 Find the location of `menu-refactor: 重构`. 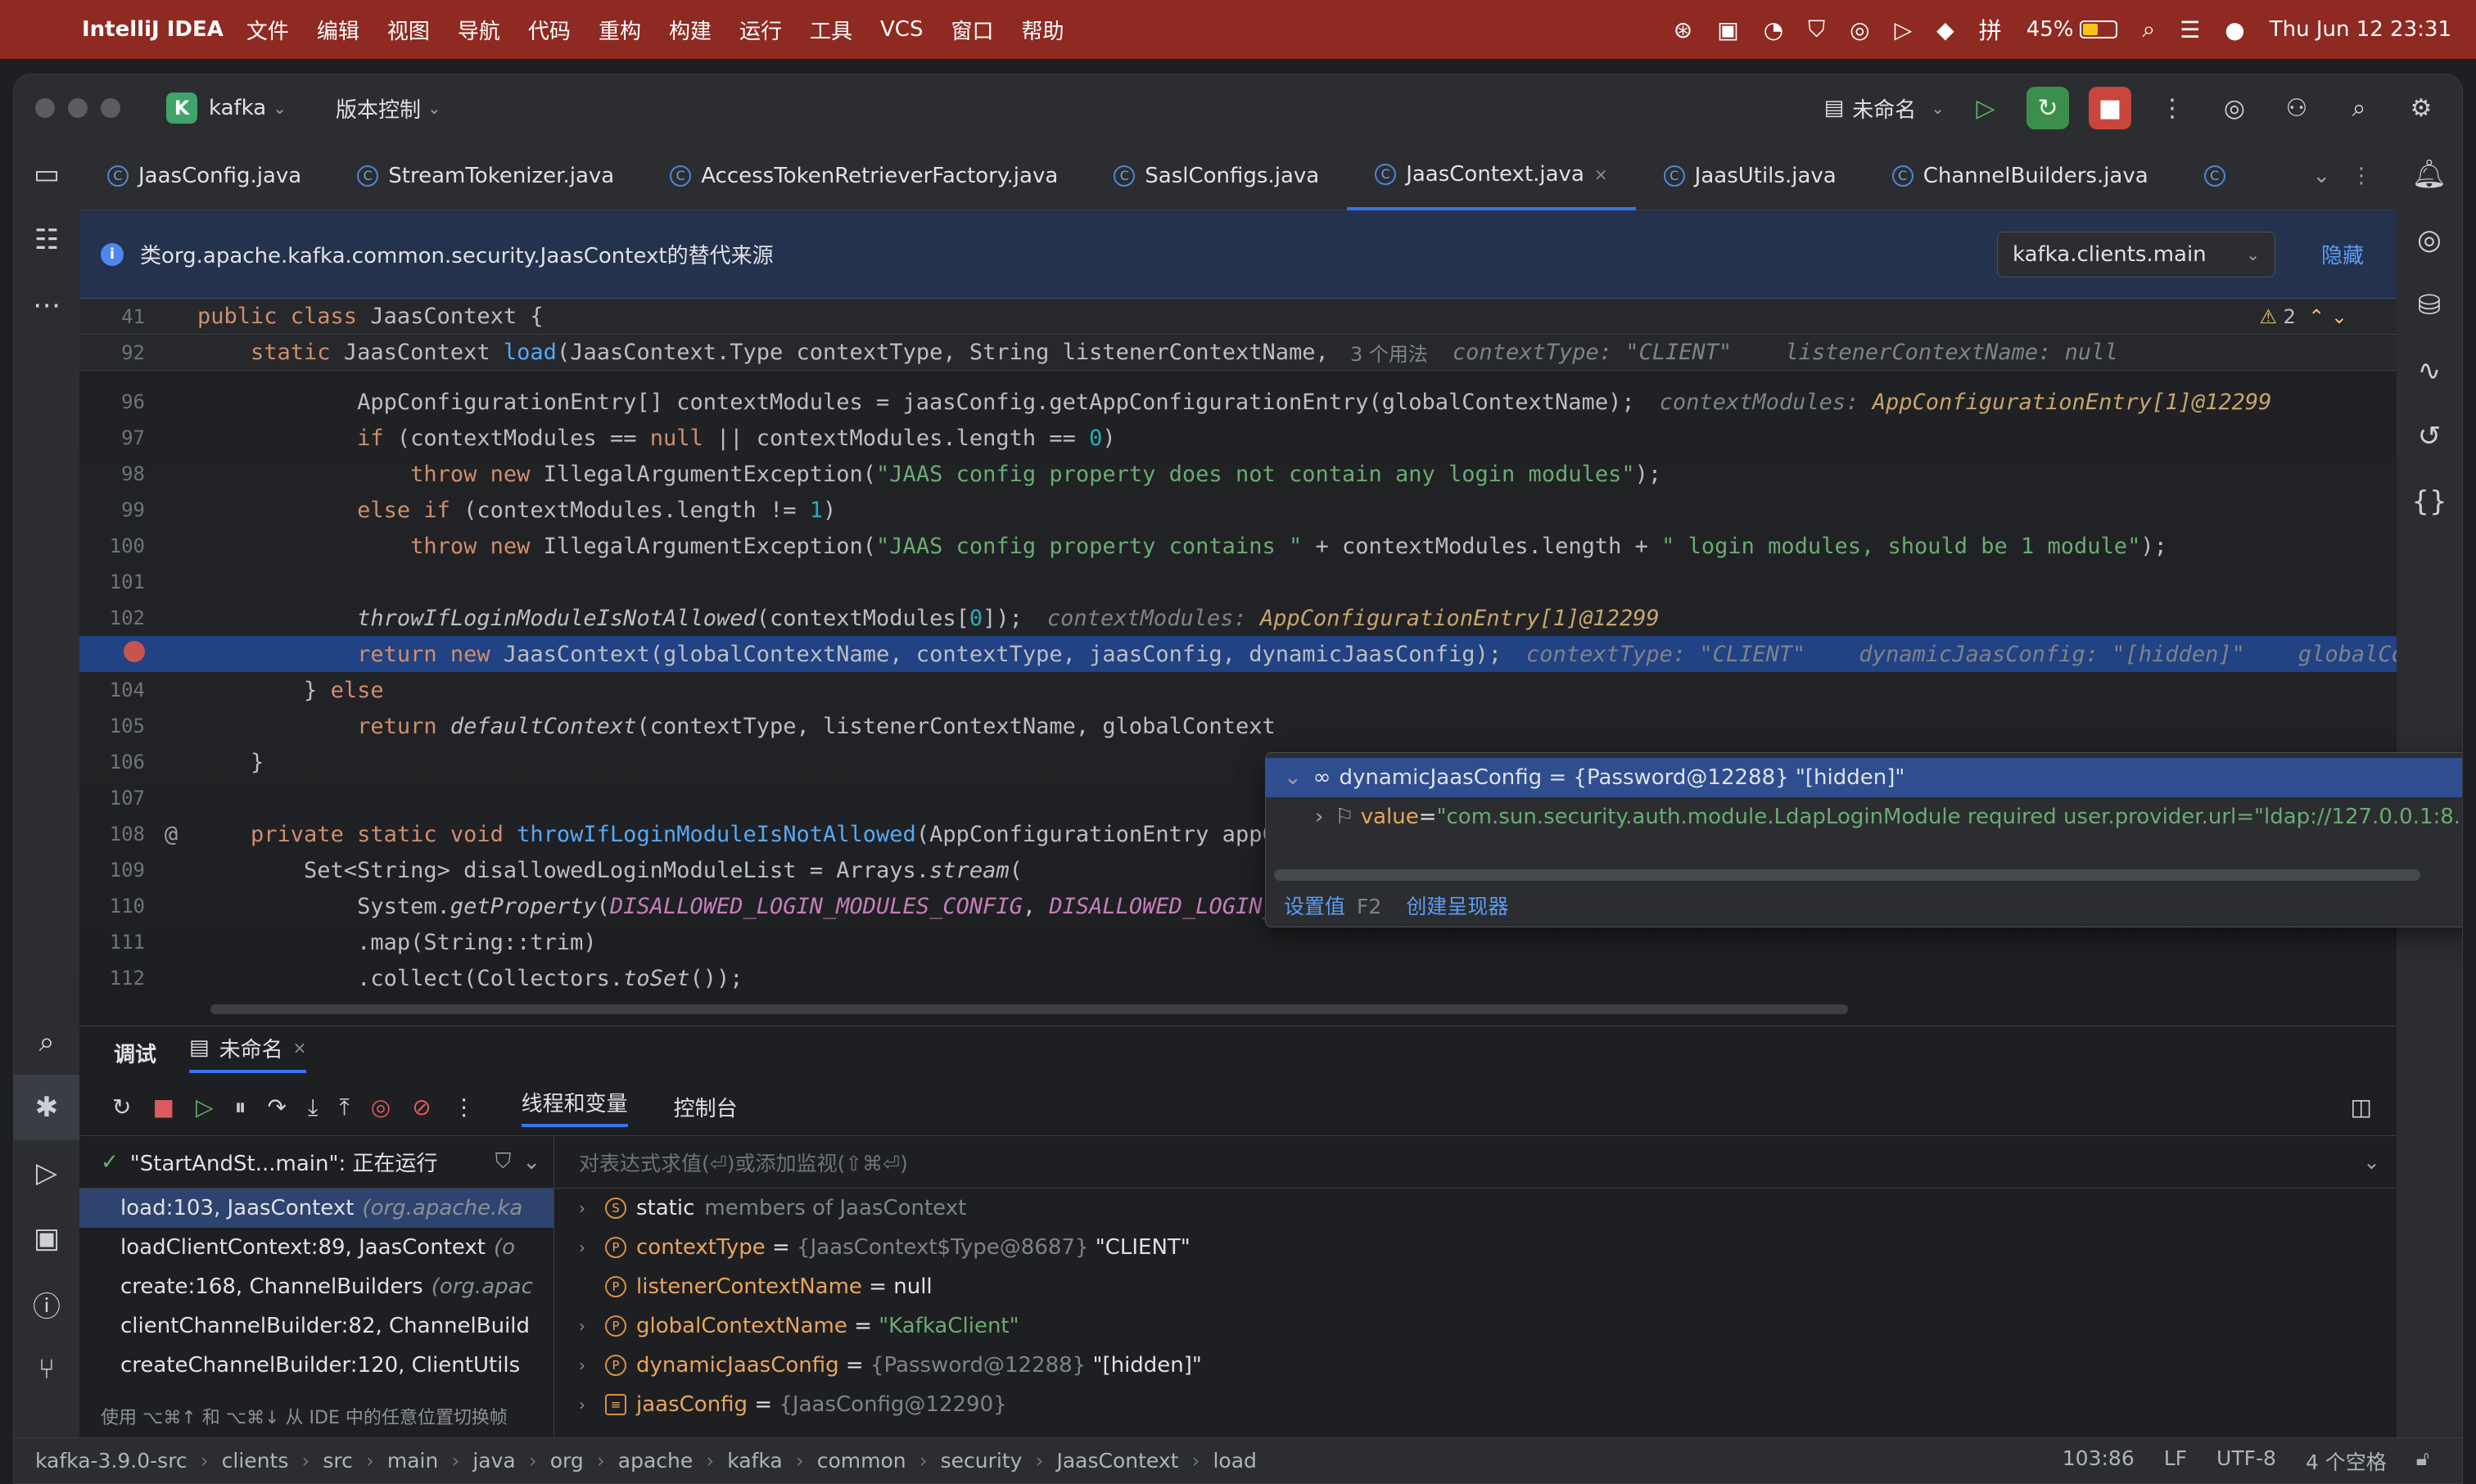

menu-refactor: 重构 is located at coordinates (620, 30).